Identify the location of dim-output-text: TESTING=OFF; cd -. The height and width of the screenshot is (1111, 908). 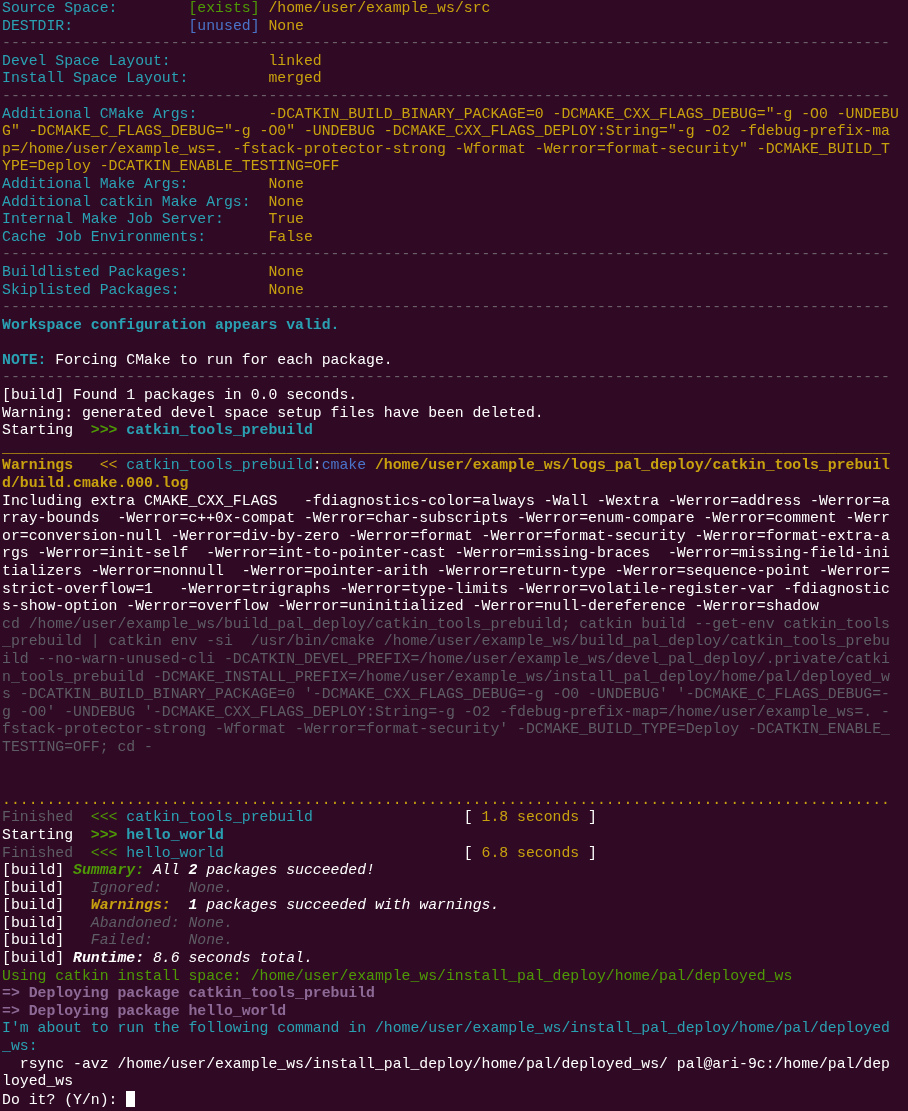
(77, 746).